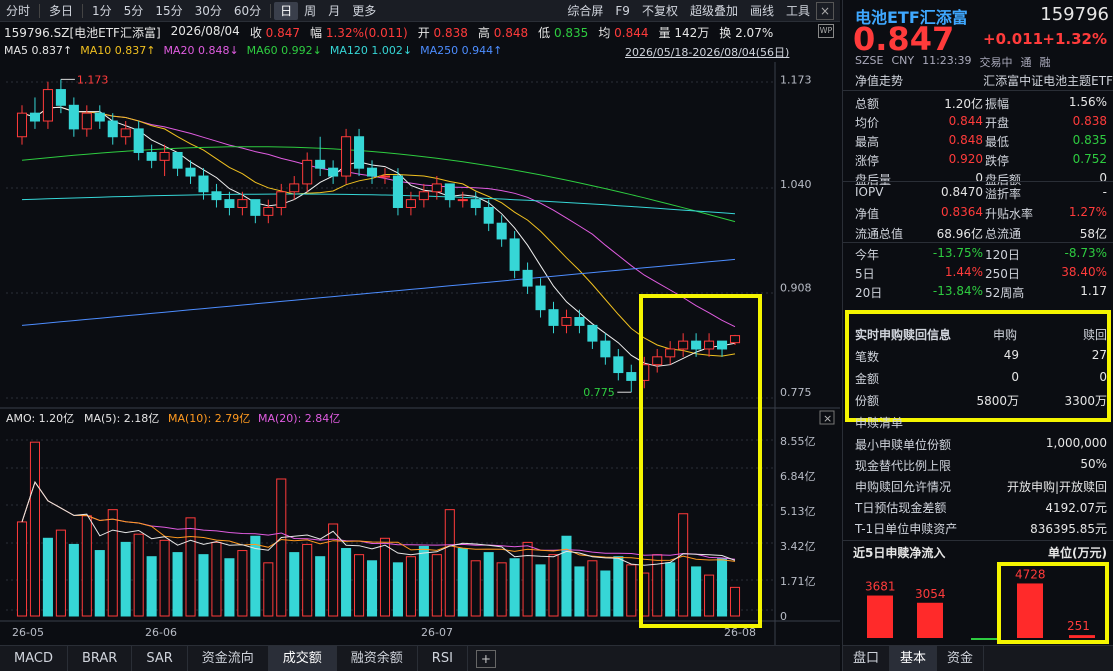 This screenshot has width=1113, height=671. What do you see at coordinates (334, 11) in the screenshot?
I see `period-tab-9: 月` at bounding box center [334, 11].